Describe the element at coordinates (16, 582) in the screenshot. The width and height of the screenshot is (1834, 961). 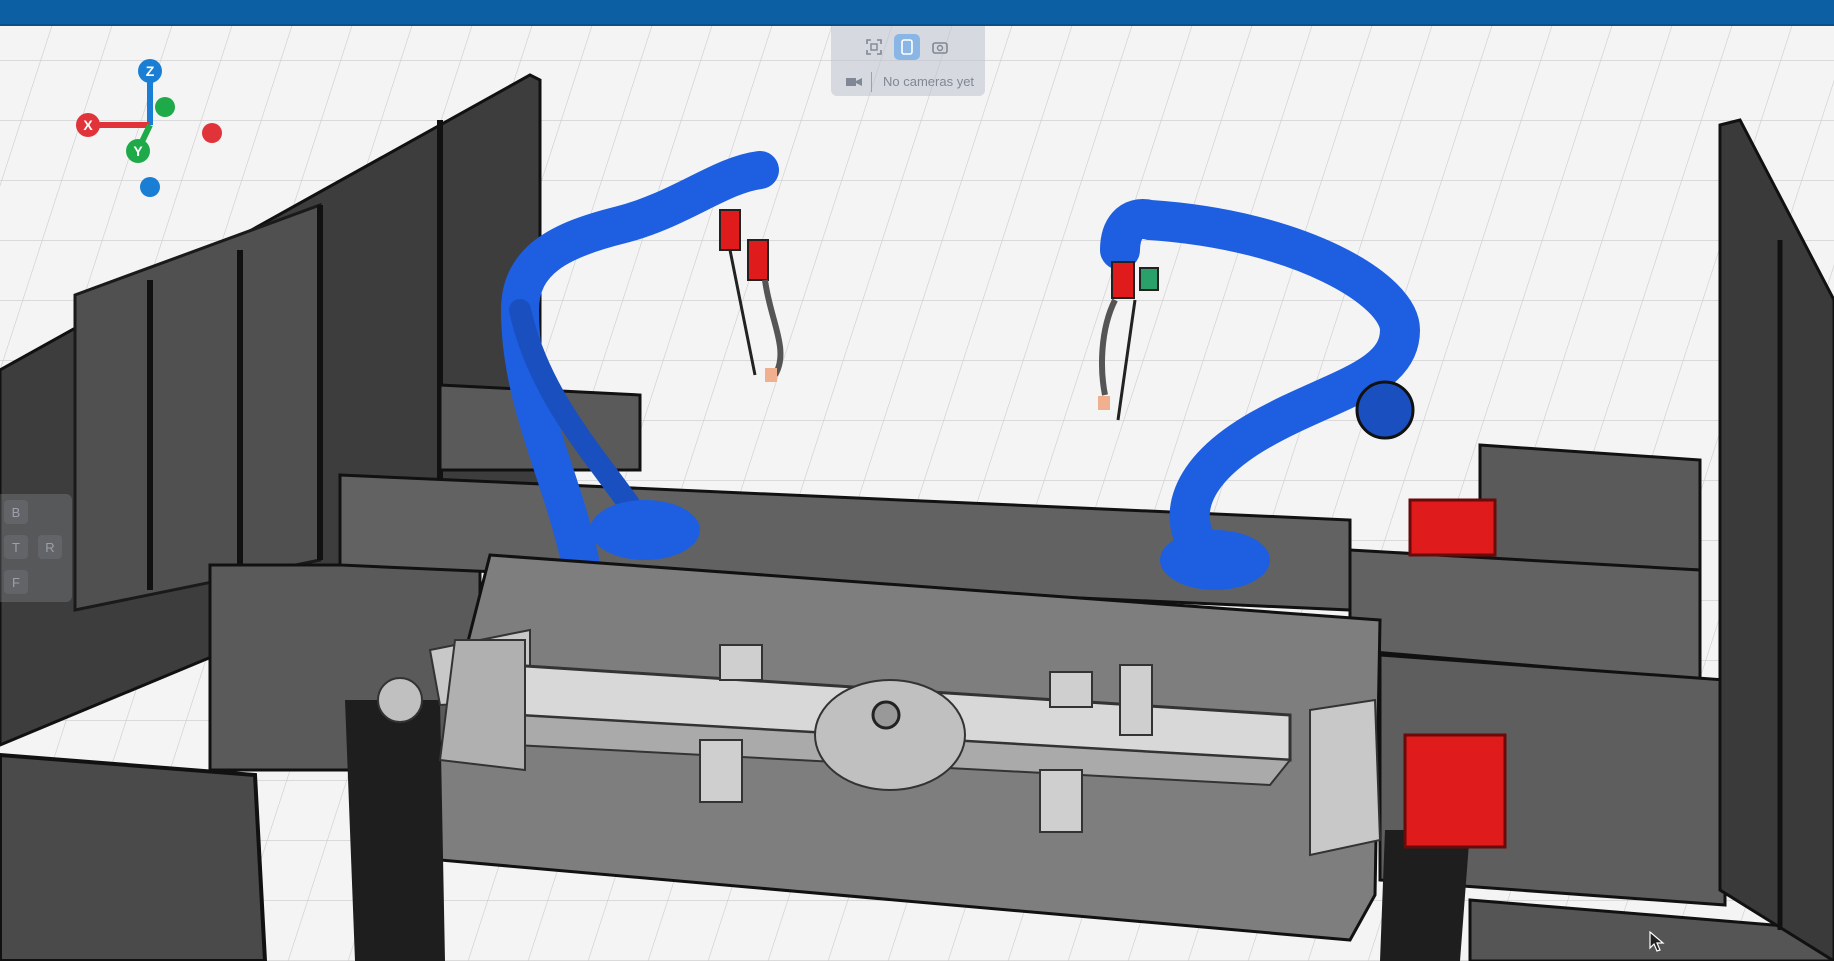
I see `view-front-button: F` at that location.